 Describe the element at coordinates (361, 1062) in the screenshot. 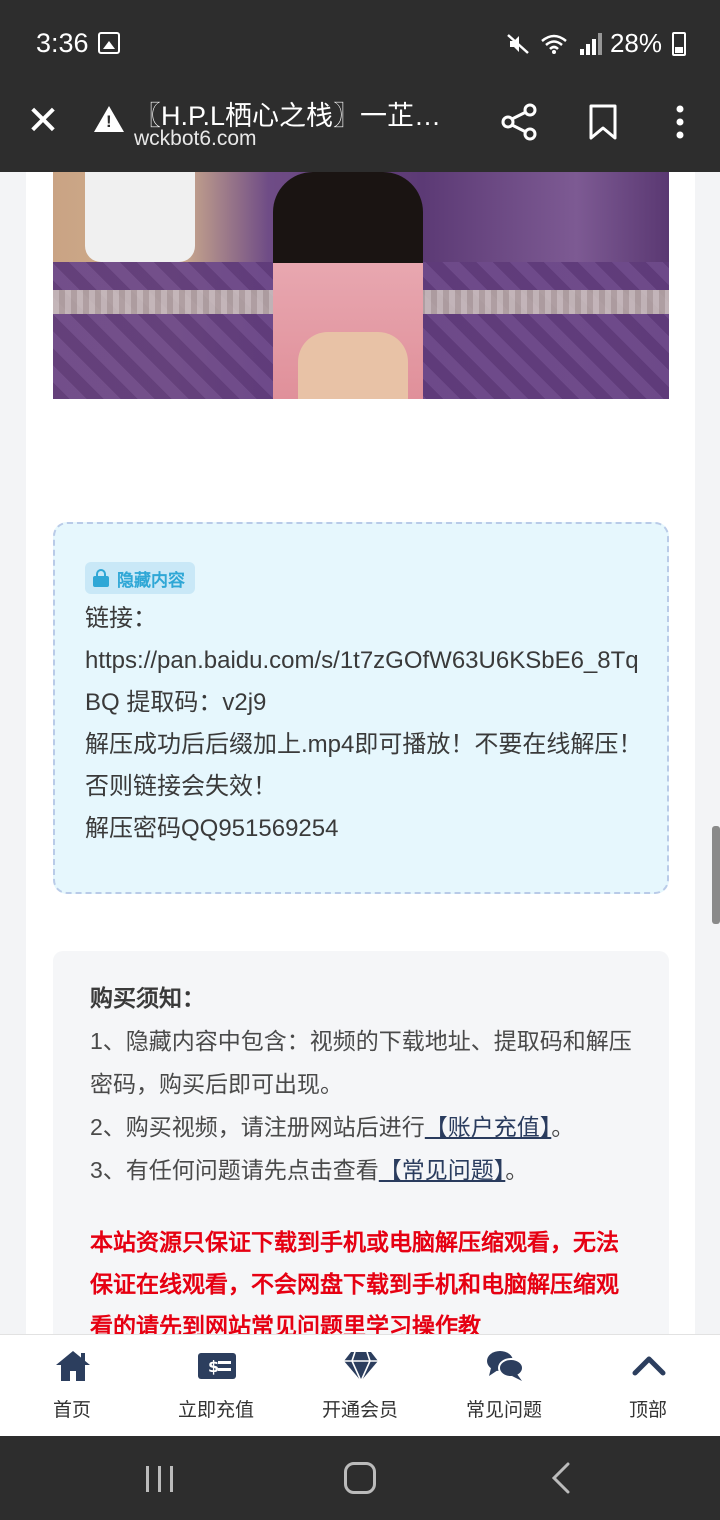

I see `notice-item-1: 1、隐藏内容中包含：视频的下载地址、提取码和解压密码，购买后即可出现。` at that location.